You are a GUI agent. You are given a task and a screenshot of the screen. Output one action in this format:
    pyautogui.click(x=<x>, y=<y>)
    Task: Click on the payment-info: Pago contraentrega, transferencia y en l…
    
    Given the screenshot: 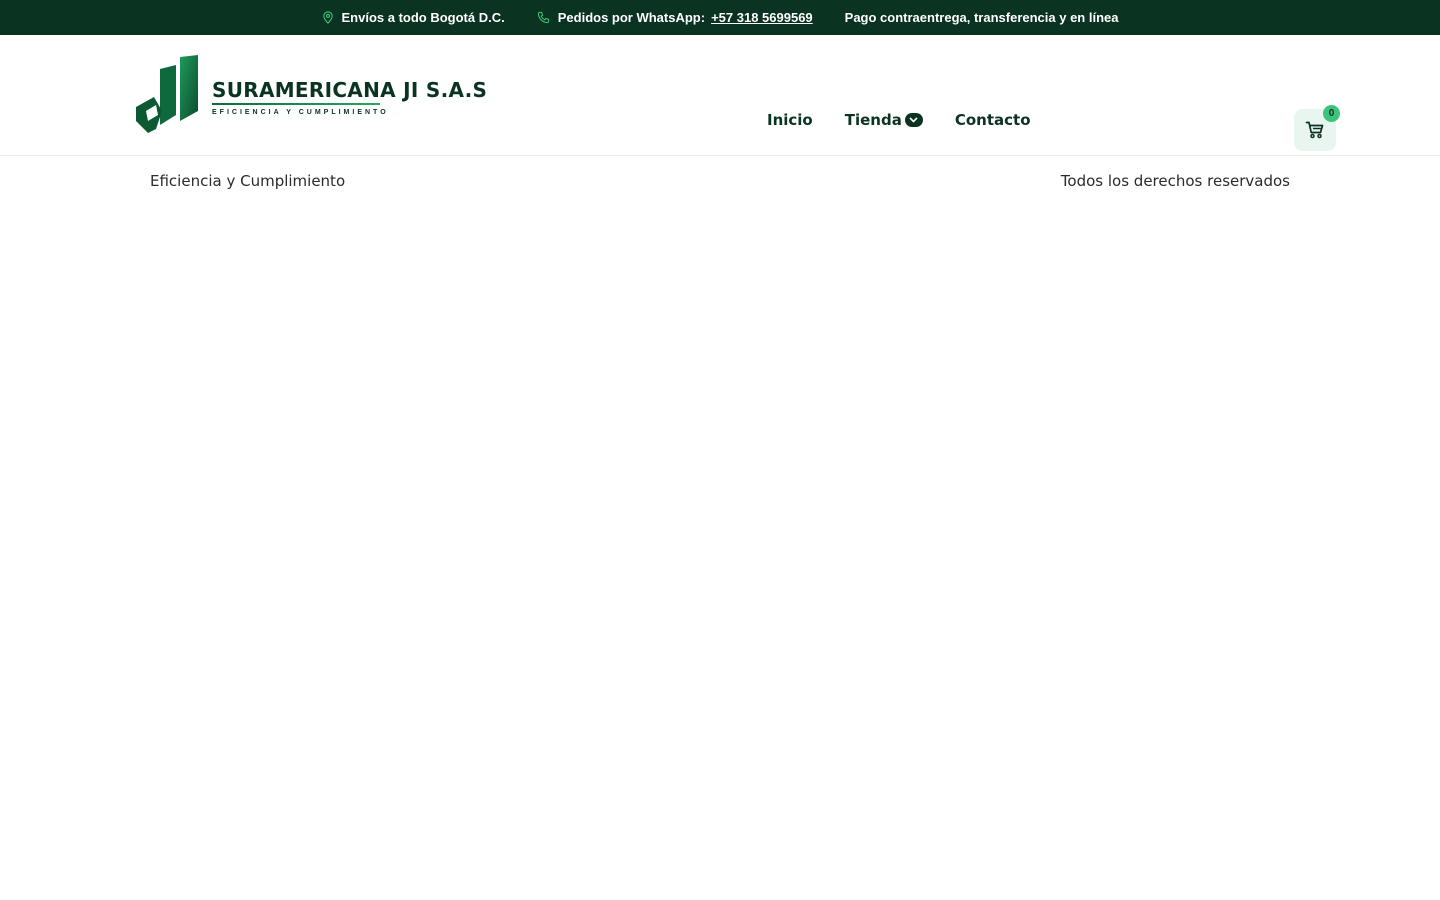 What is the action you would take?
    pyautogui.click(x=982, y=17)
    